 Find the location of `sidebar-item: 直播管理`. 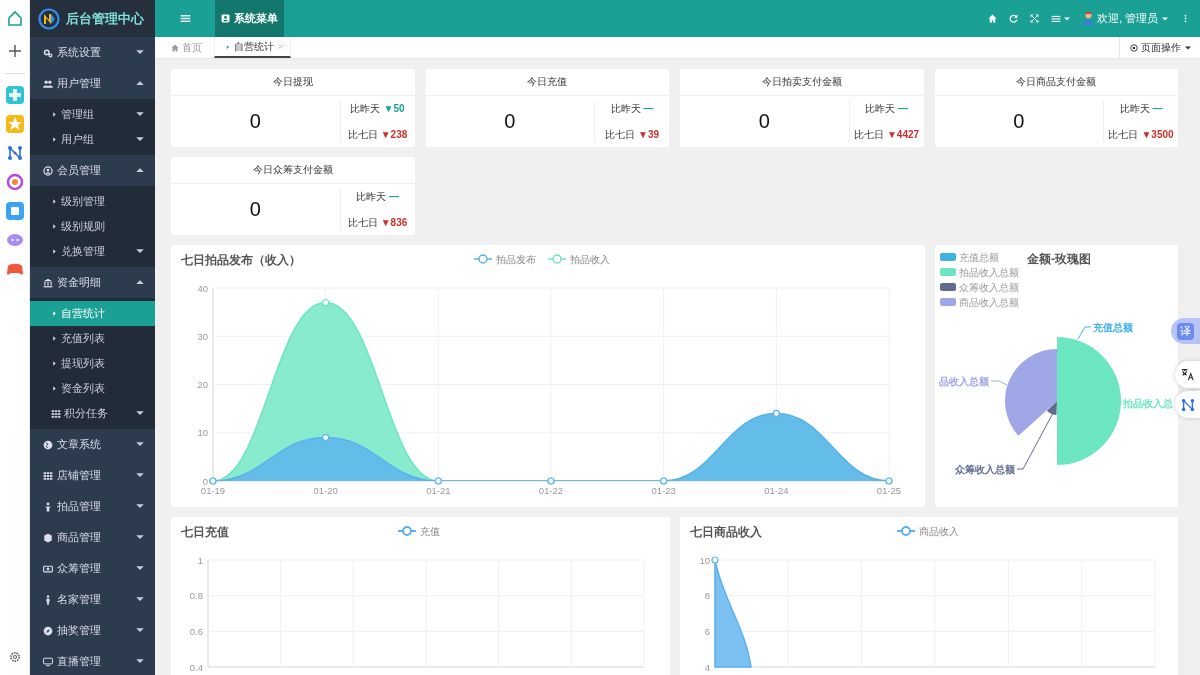

sidebar-item: 直播管理 is located at coordinates (92, 660).